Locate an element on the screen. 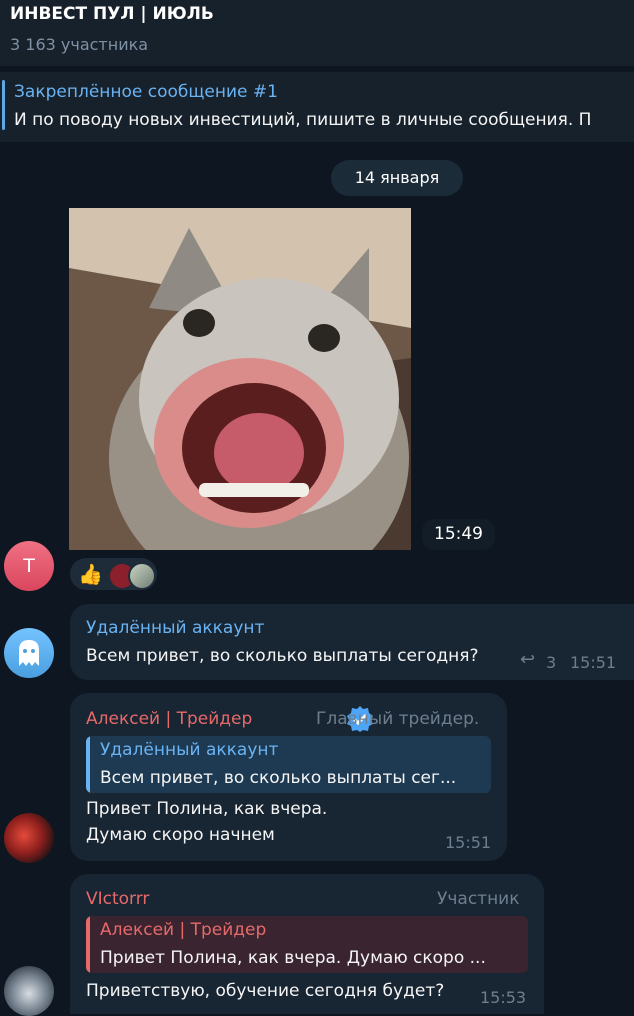 The width and height of the screenshot is (634, 1016). photo-timestamp: 15:49 is located at coordinates (458, 534).